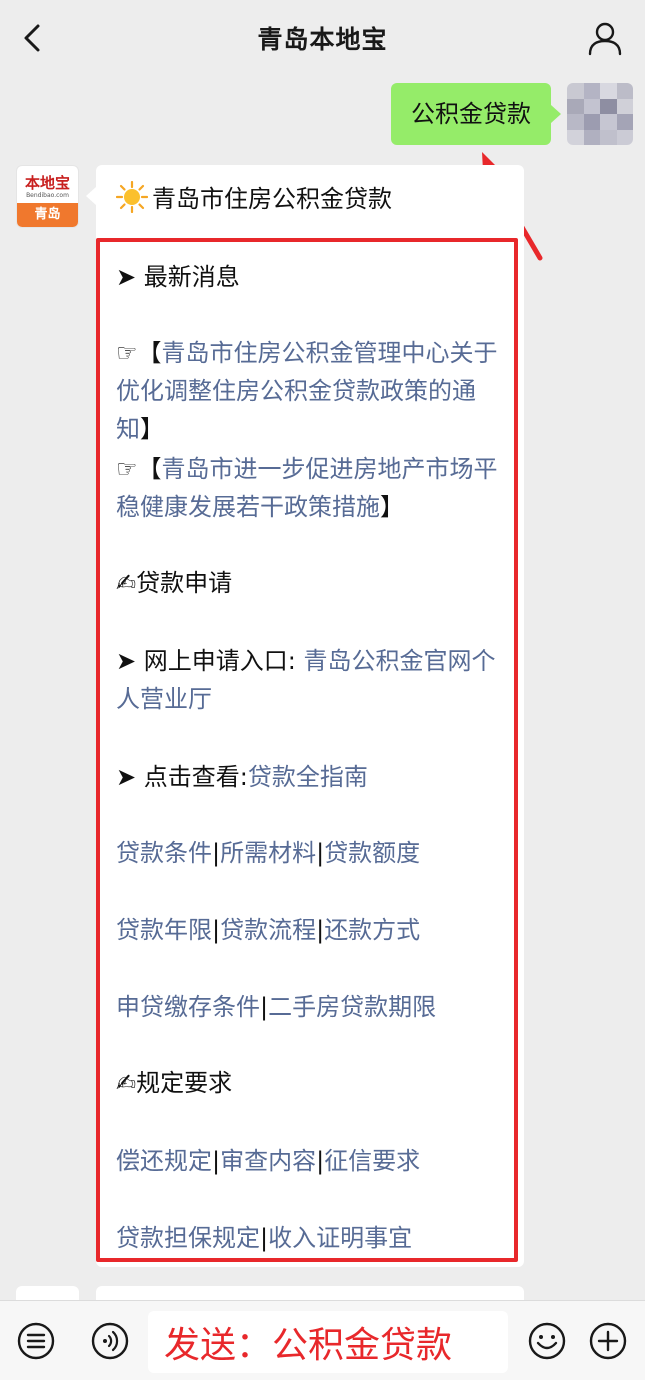  I want to click on emoji-icon, so click(547, 1341).